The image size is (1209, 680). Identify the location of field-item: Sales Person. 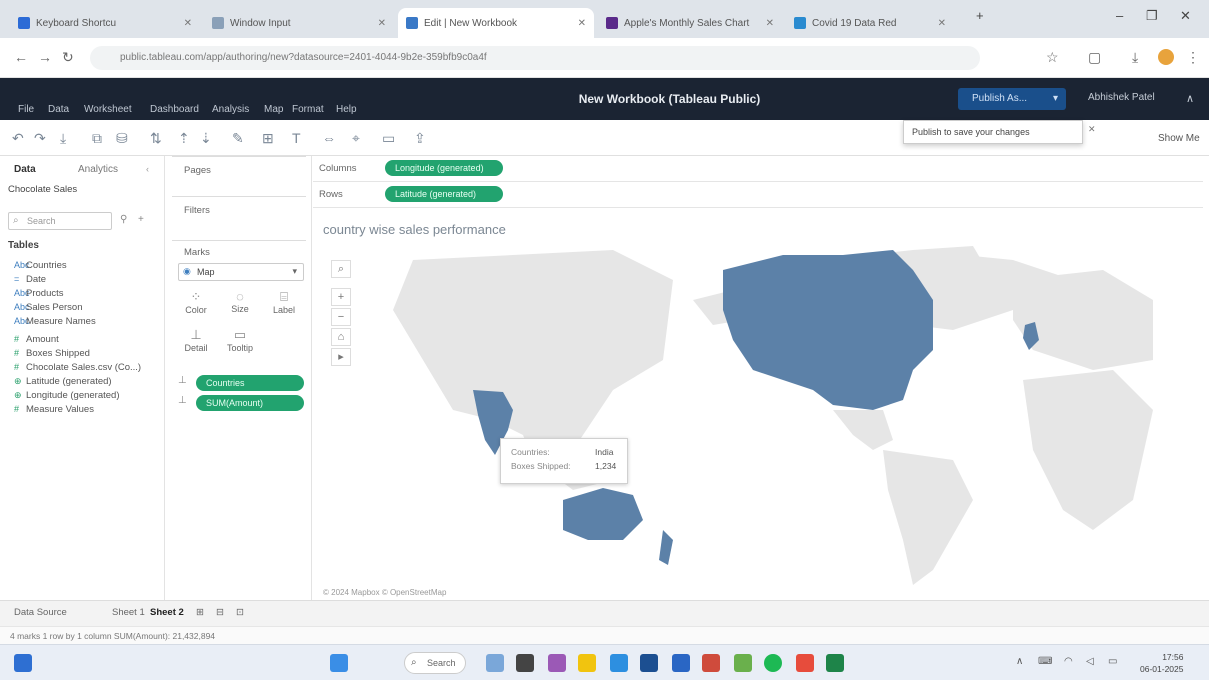
(54, 307).